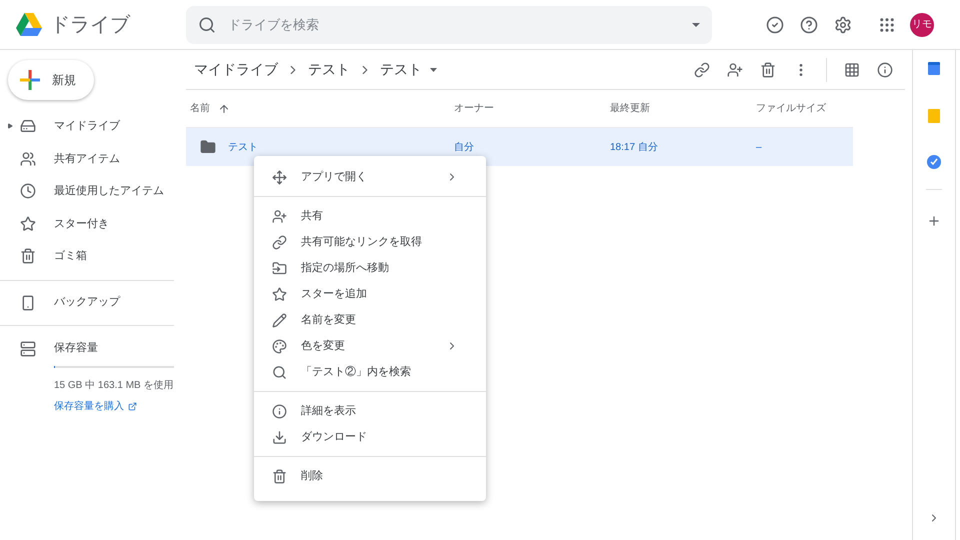  What do you see at coordinates (791, 108) in the screenshot?
I see `column-header: ファイルサイズ` at bounding box center [791, 108].